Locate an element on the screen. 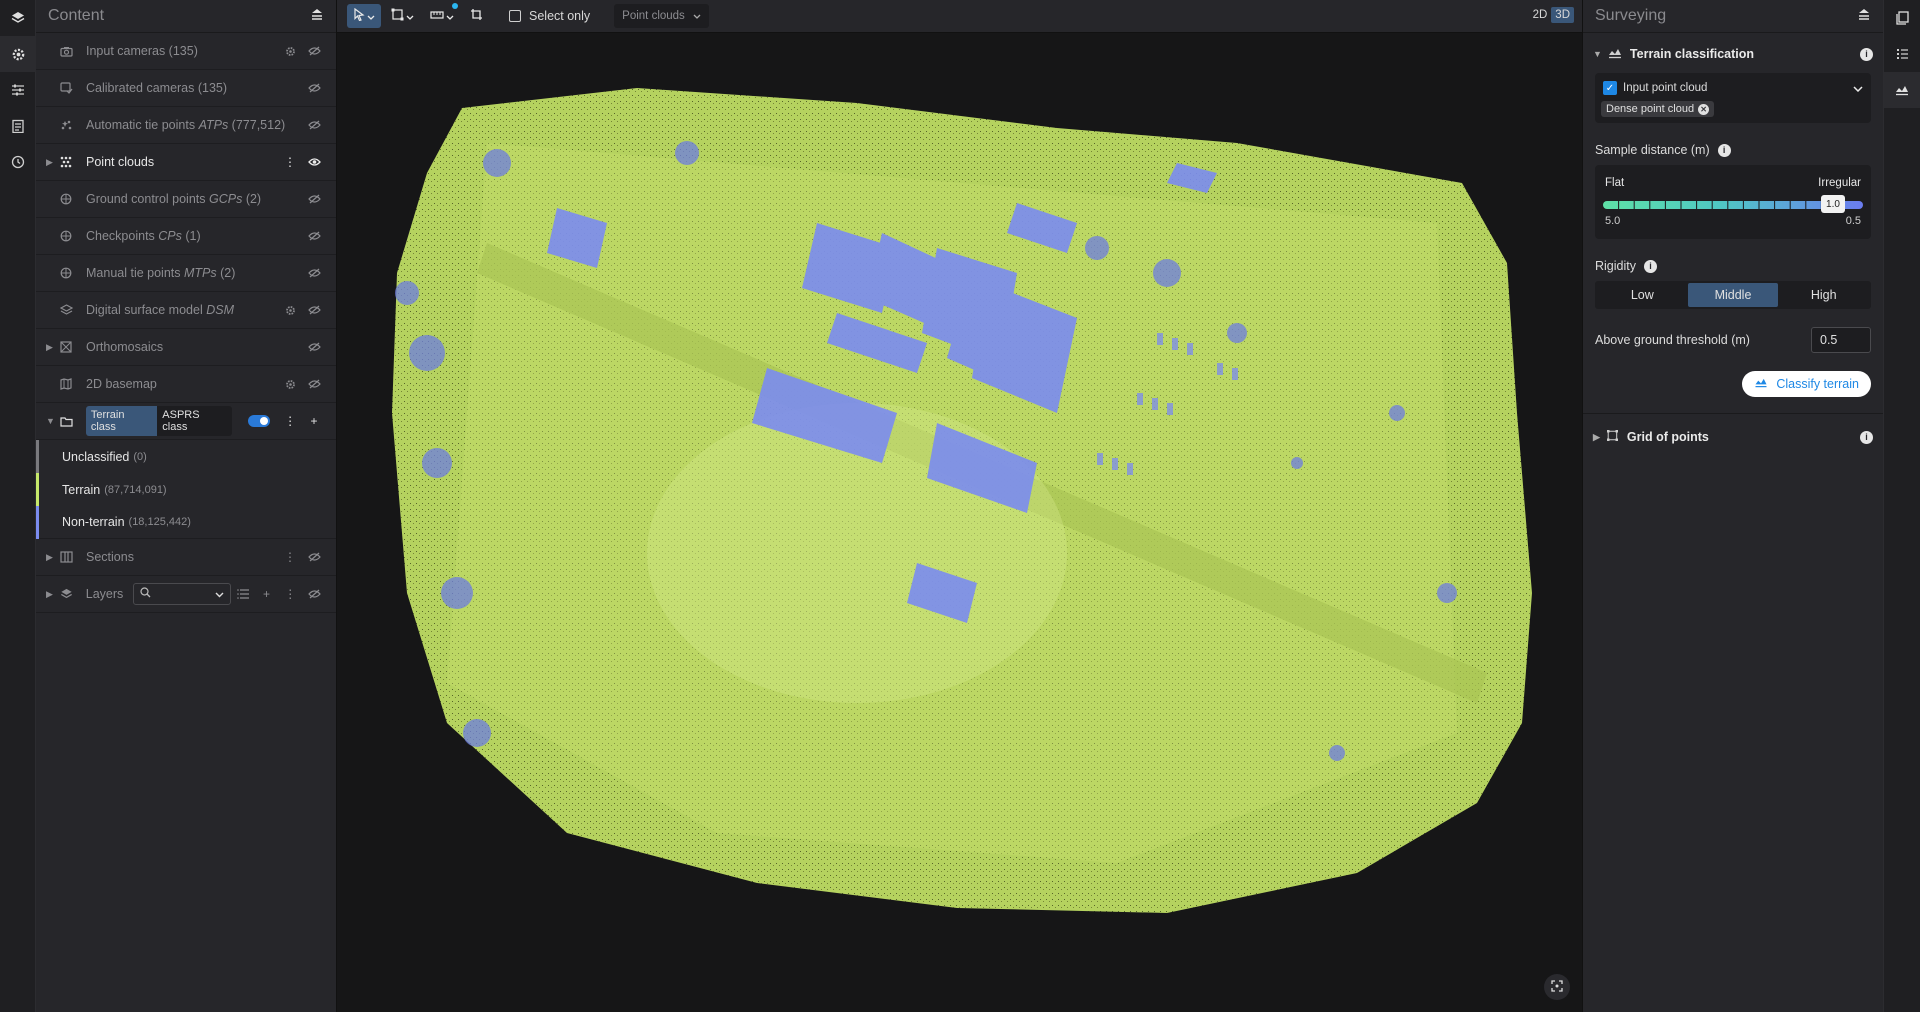 This screenshot has width=1920, height=1012. checklist-icon is located at coordinates (1902, 54).